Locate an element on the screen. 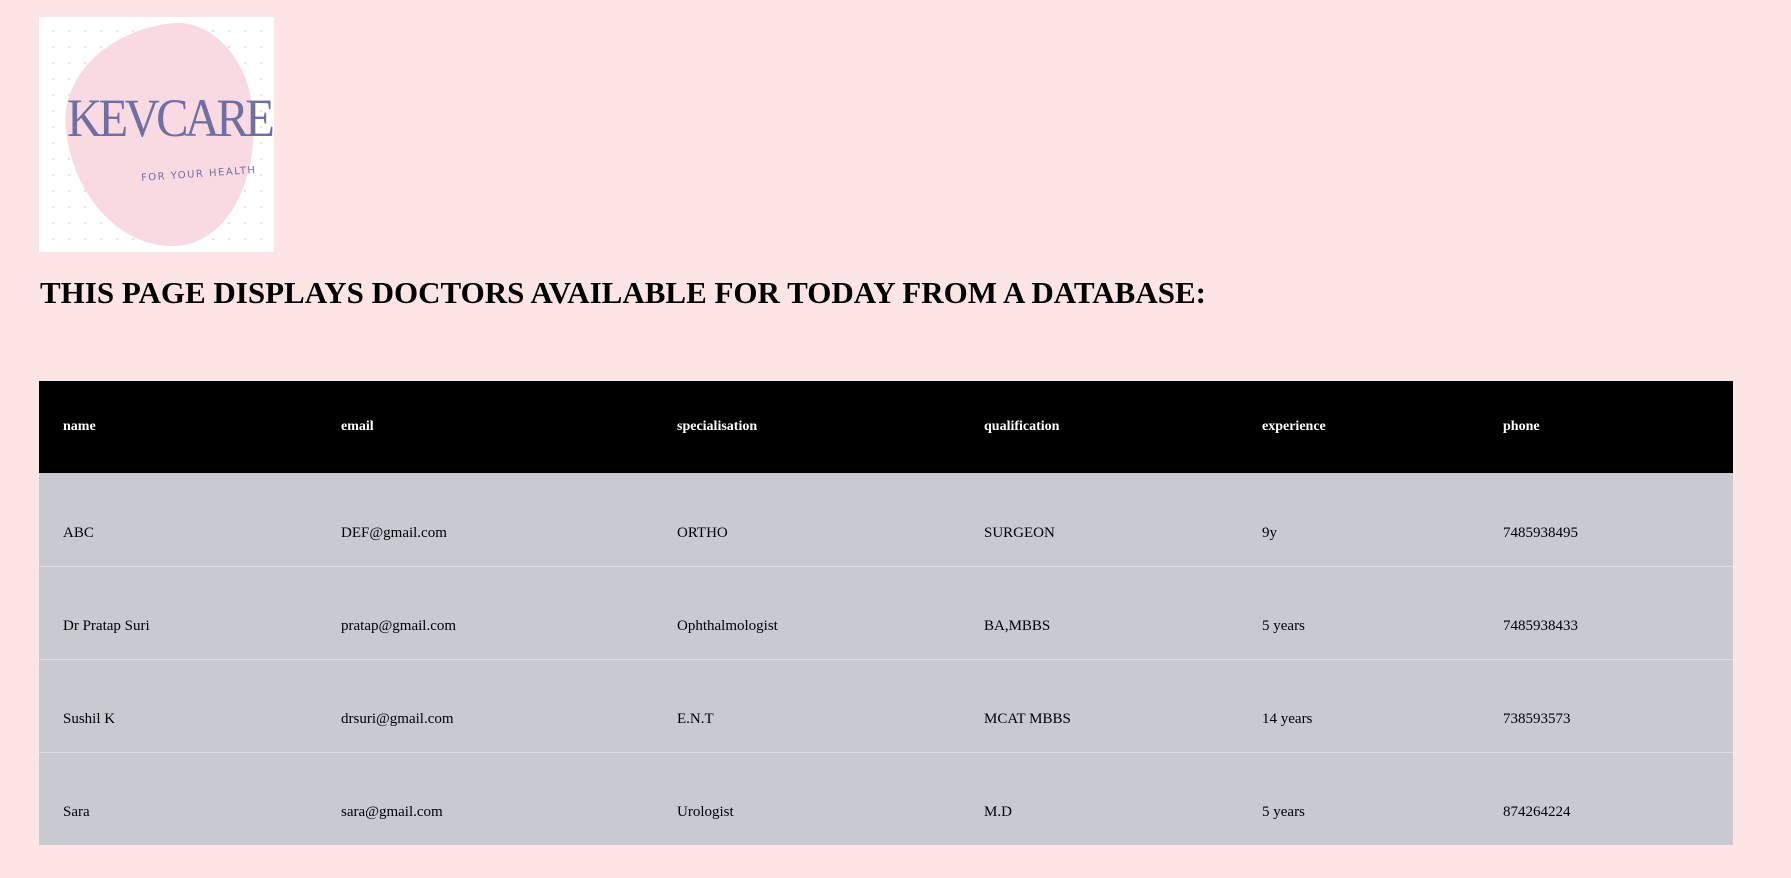  cell-phone: 7485938433 is located at coordinates (1606, 612).